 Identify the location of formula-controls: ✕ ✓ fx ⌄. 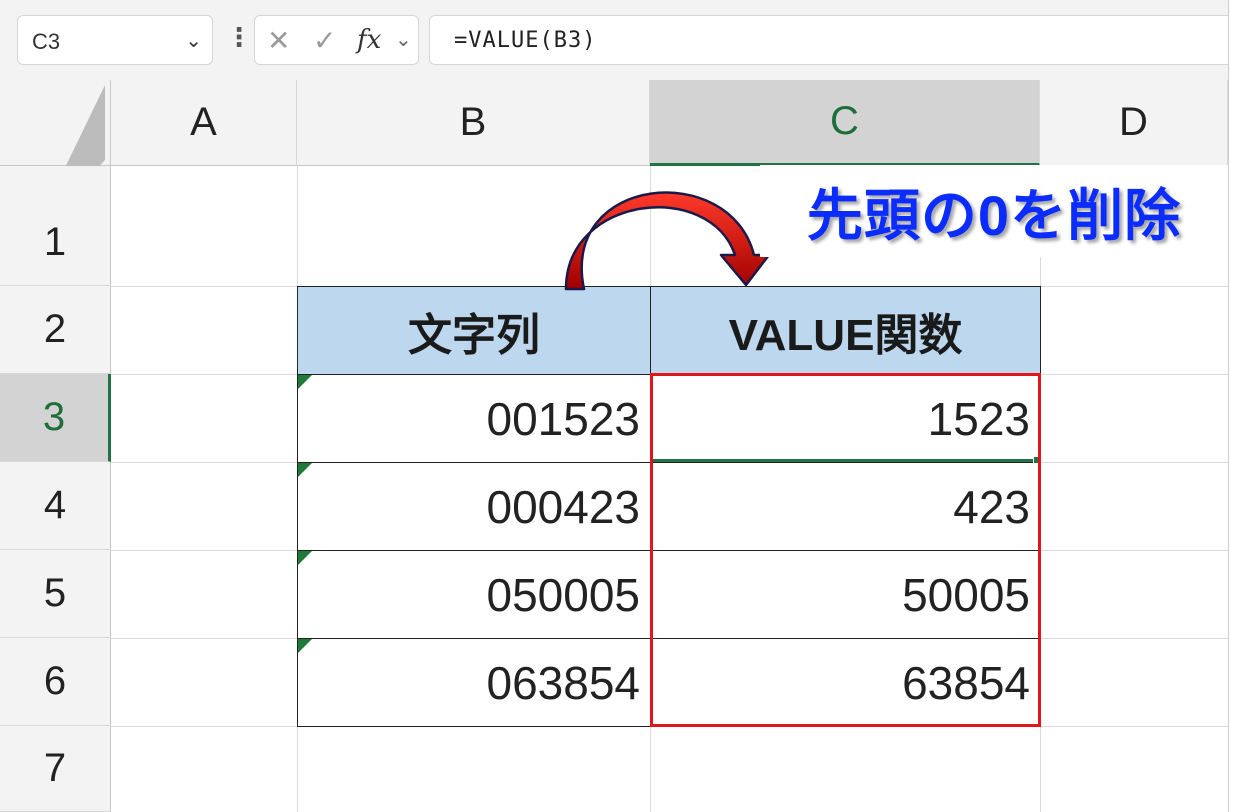
(336, 40).